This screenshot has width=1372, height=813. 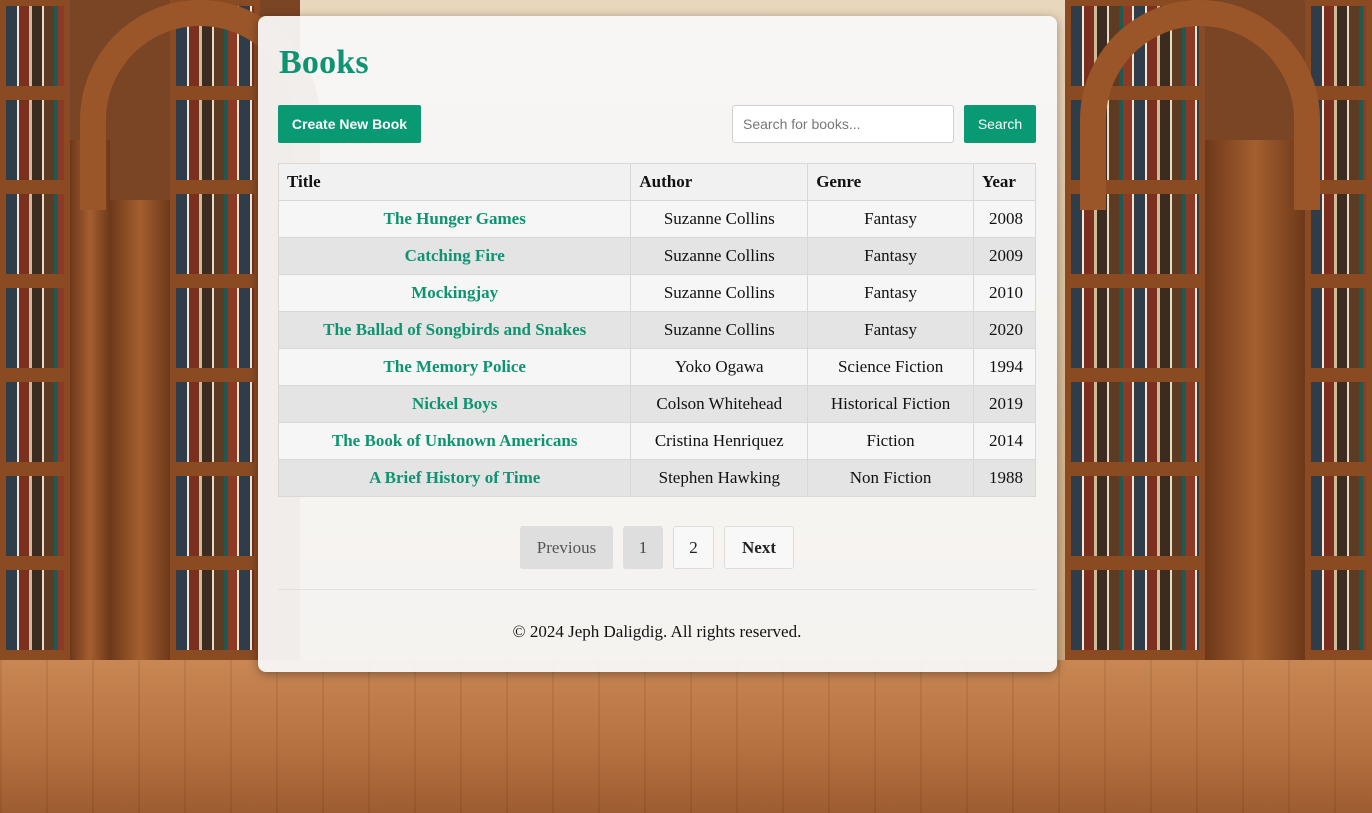 What do you see at coordinates (1004, 182) in the screenshot?
I see `column-header-year: Year` at bounding box center [1004, 182].